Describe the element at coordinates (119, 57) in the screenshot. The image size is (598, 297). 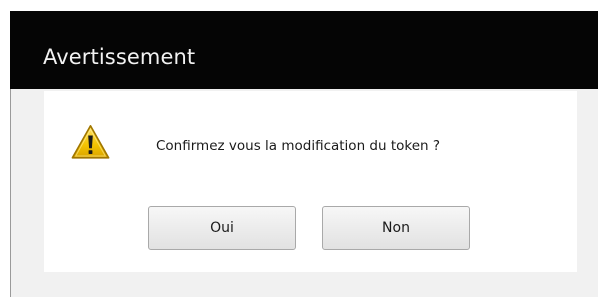
I see `dialog-title: Avertissement` at that location.